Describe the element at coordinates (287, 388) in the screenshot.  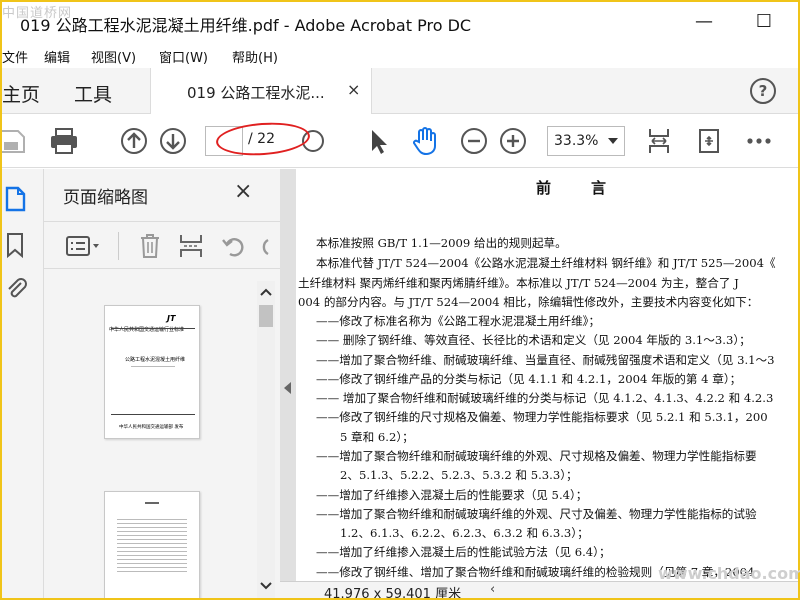
I see `collapse-panel-icon` at that location.